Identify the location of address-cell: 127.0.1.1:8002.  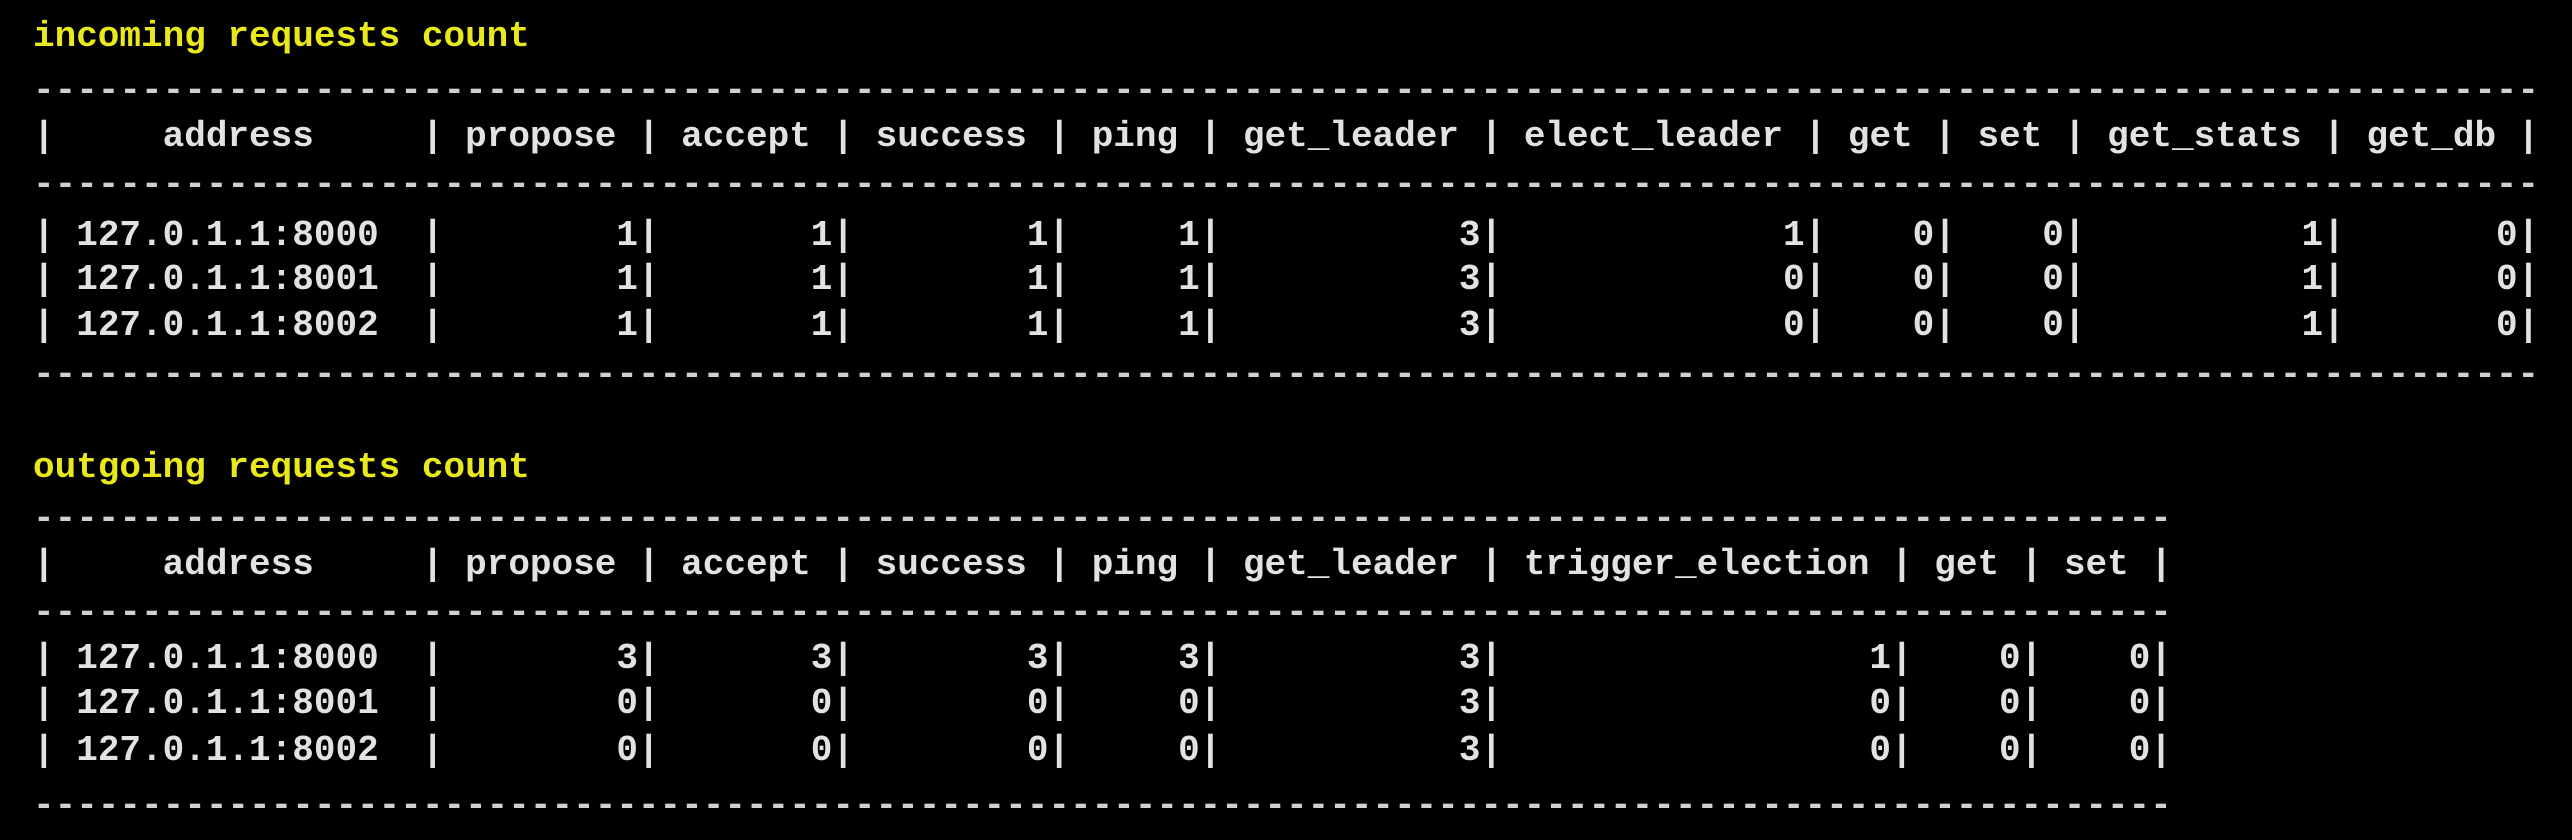
(227, 325).